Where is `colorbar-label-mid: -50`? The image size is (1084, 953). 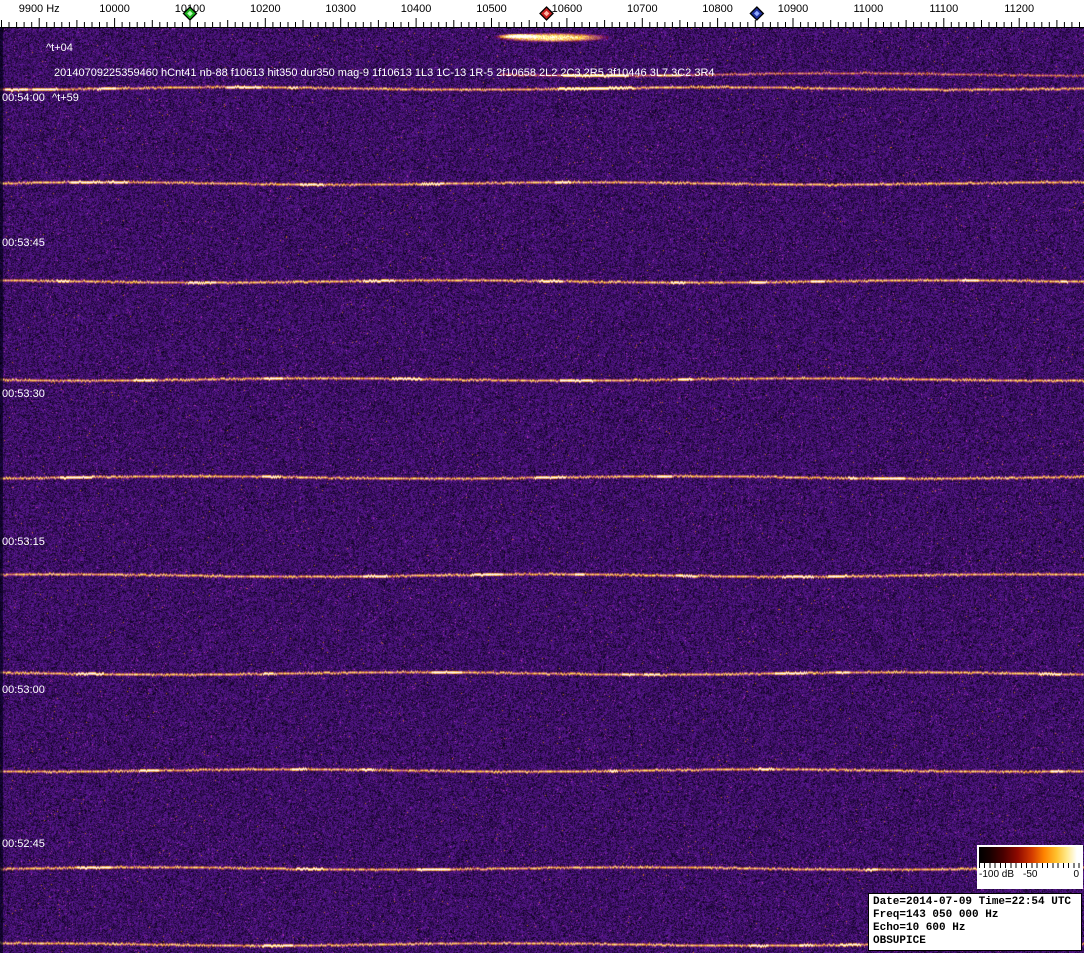
colorbar-label-mid: -50 is located at coordinates (1030, 874).